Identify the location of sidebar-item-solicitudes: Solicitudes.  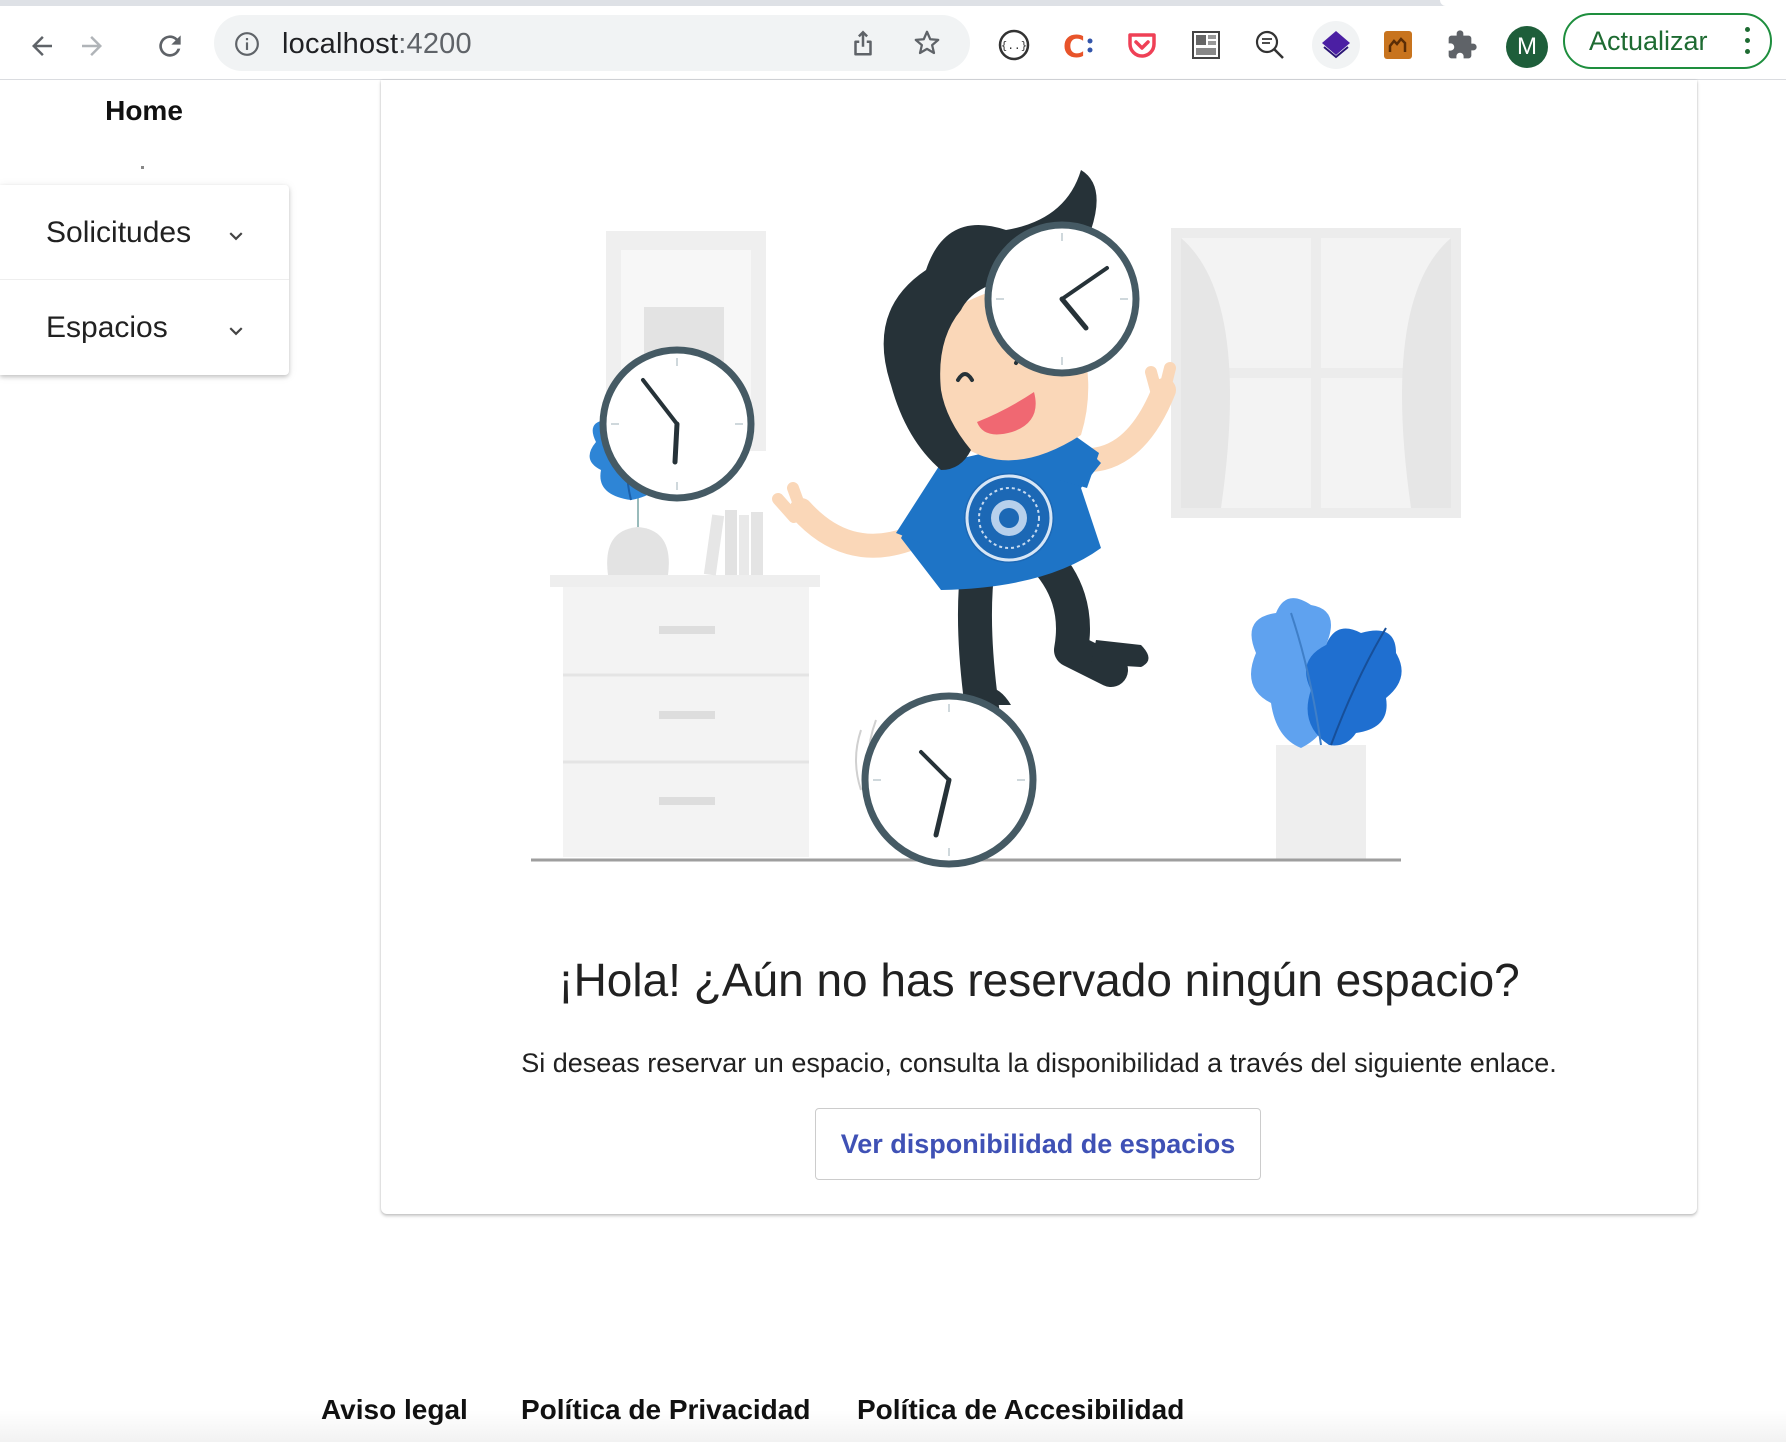
(144, 232).